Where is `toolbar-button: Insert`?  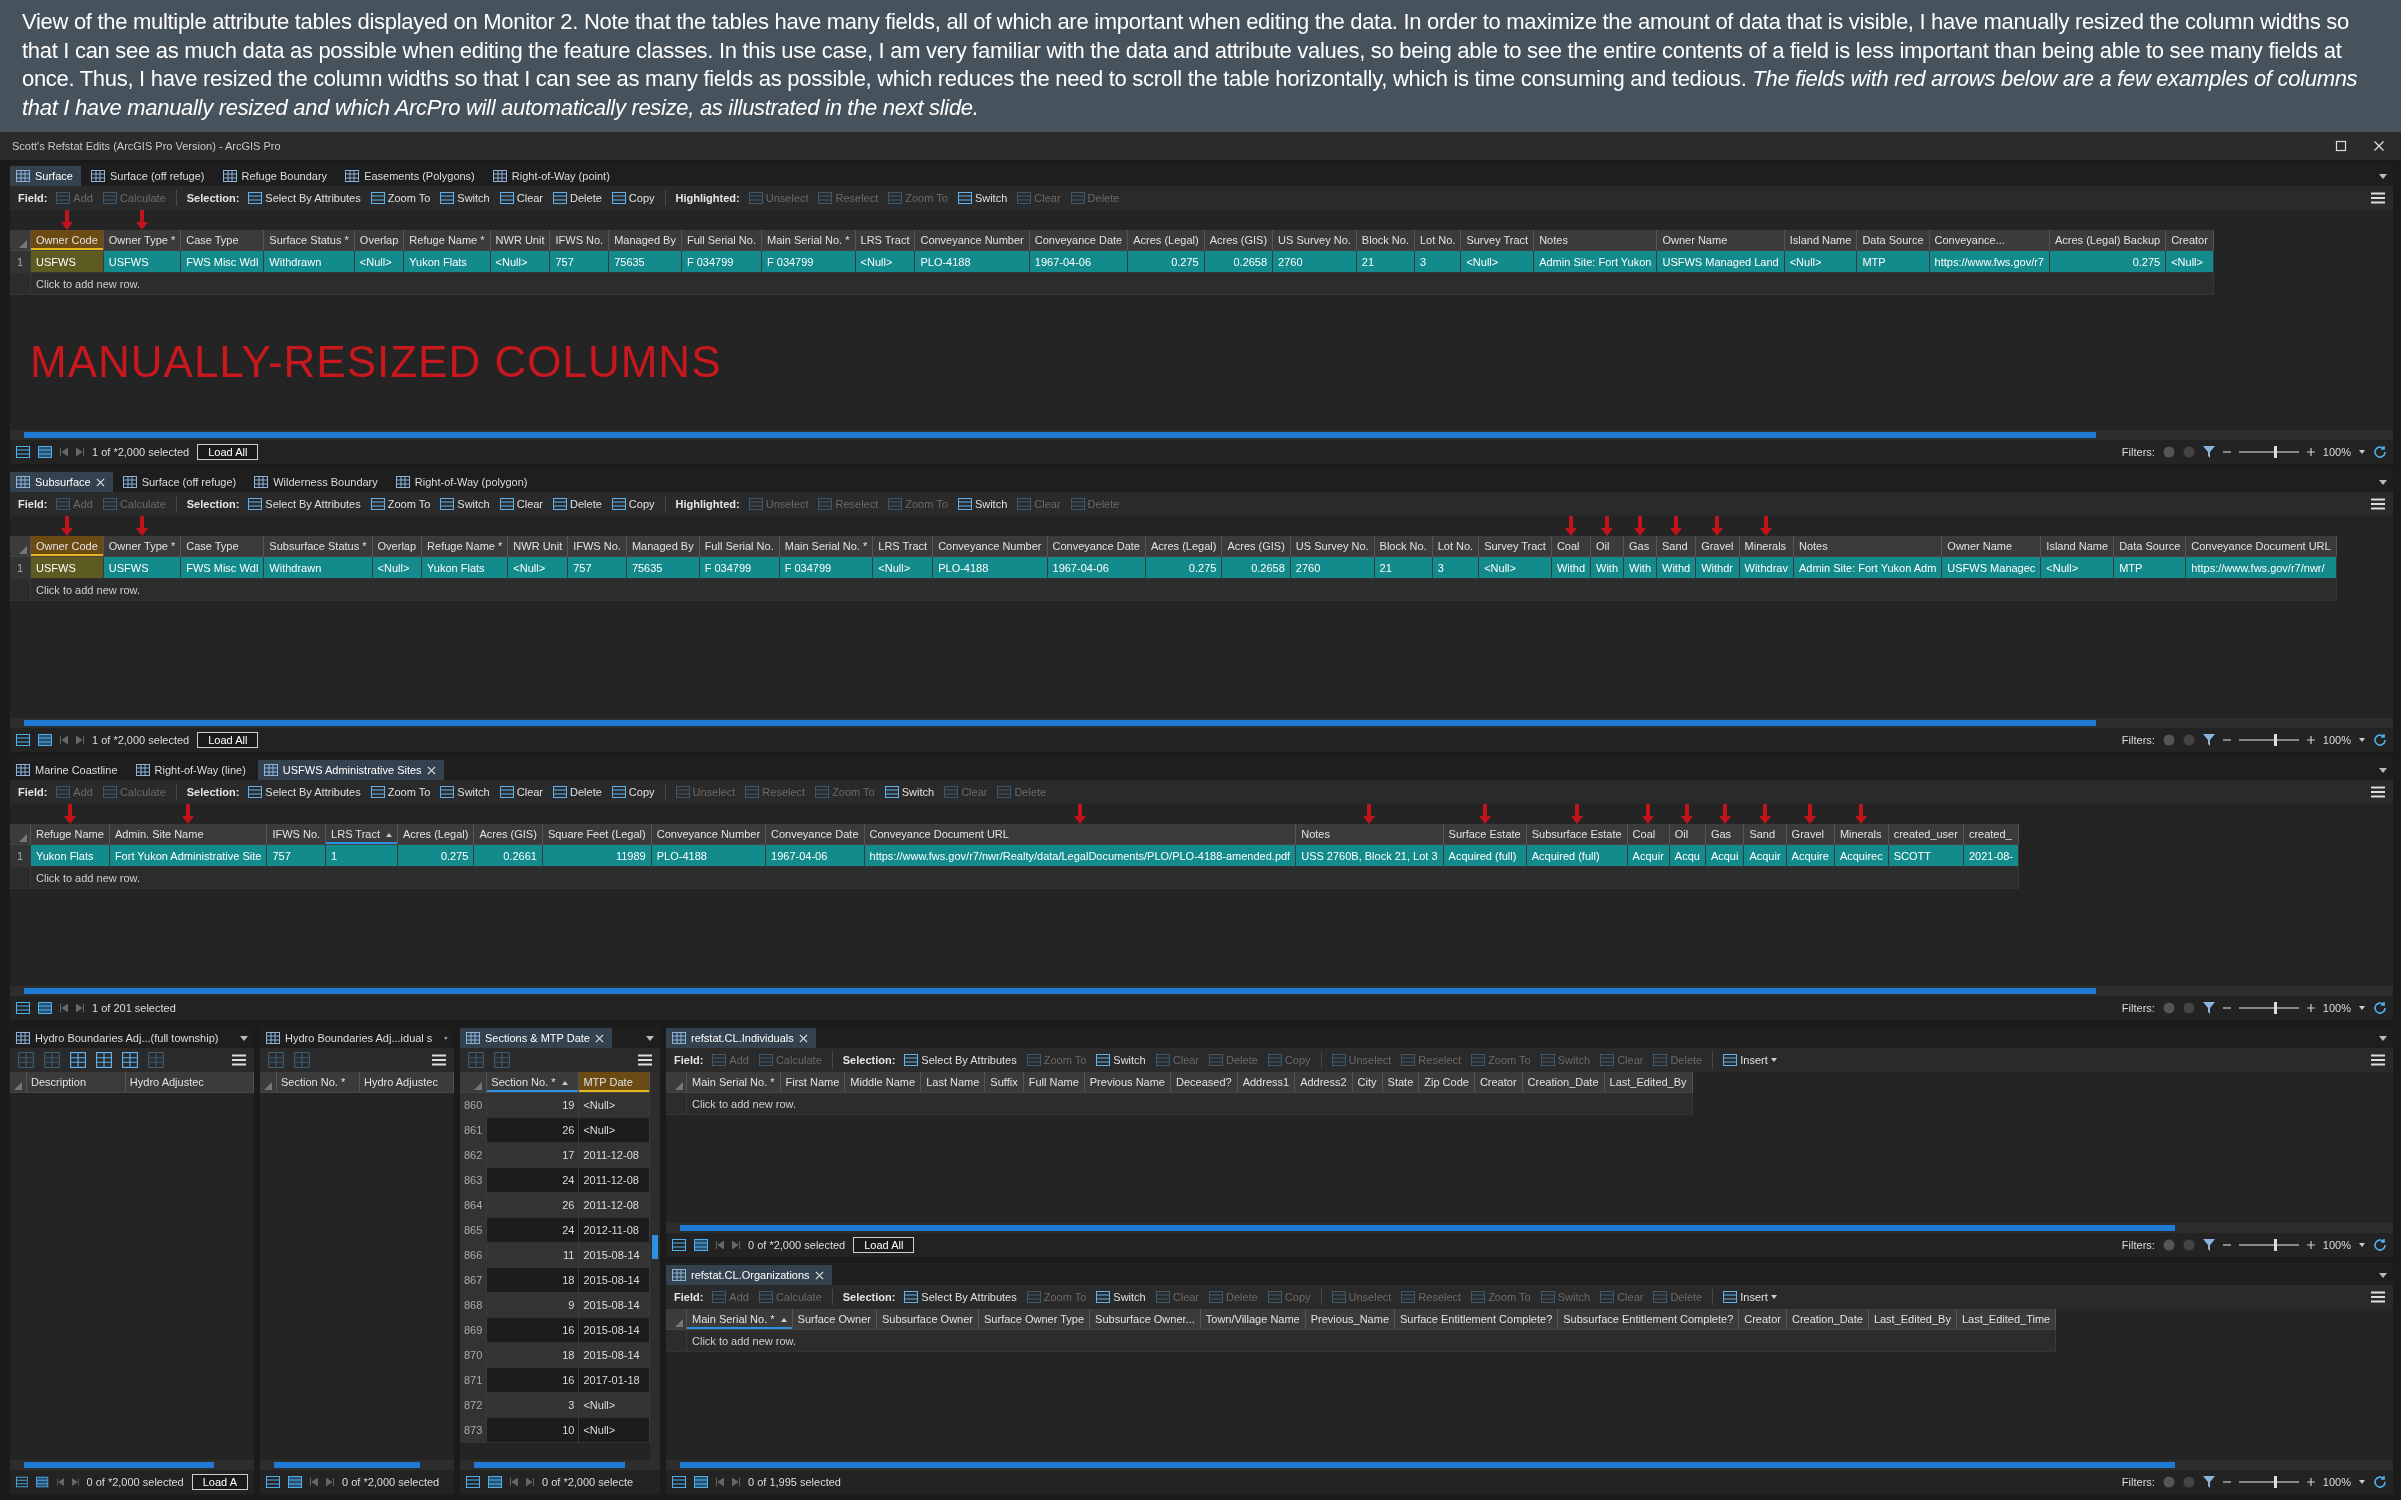 toolbar-button: Insert is located at coordinates (1750, 1297).